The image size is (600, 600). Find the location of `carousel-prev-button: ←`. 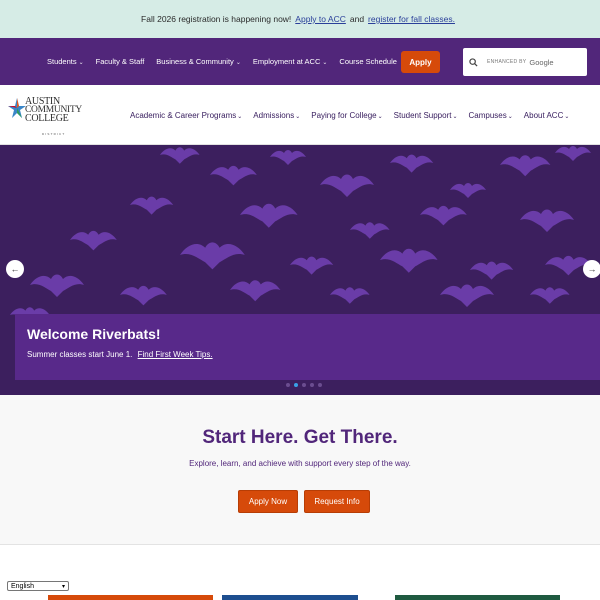

carousel-prev-button: ← is located at coordinates (15, 269).